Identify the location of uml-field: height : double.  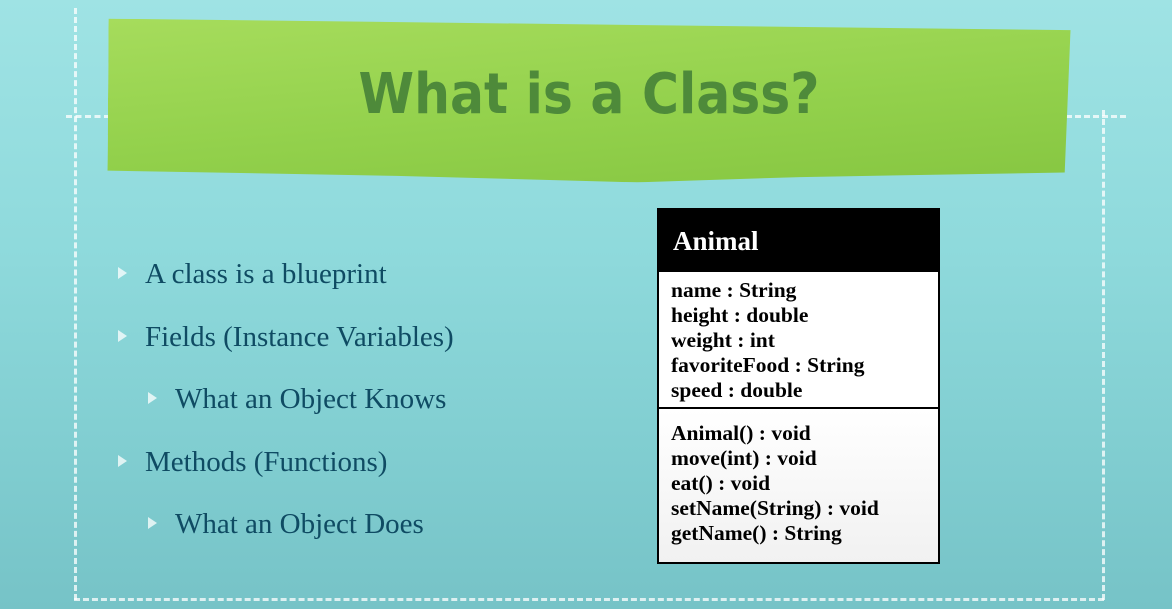
(740, 315).